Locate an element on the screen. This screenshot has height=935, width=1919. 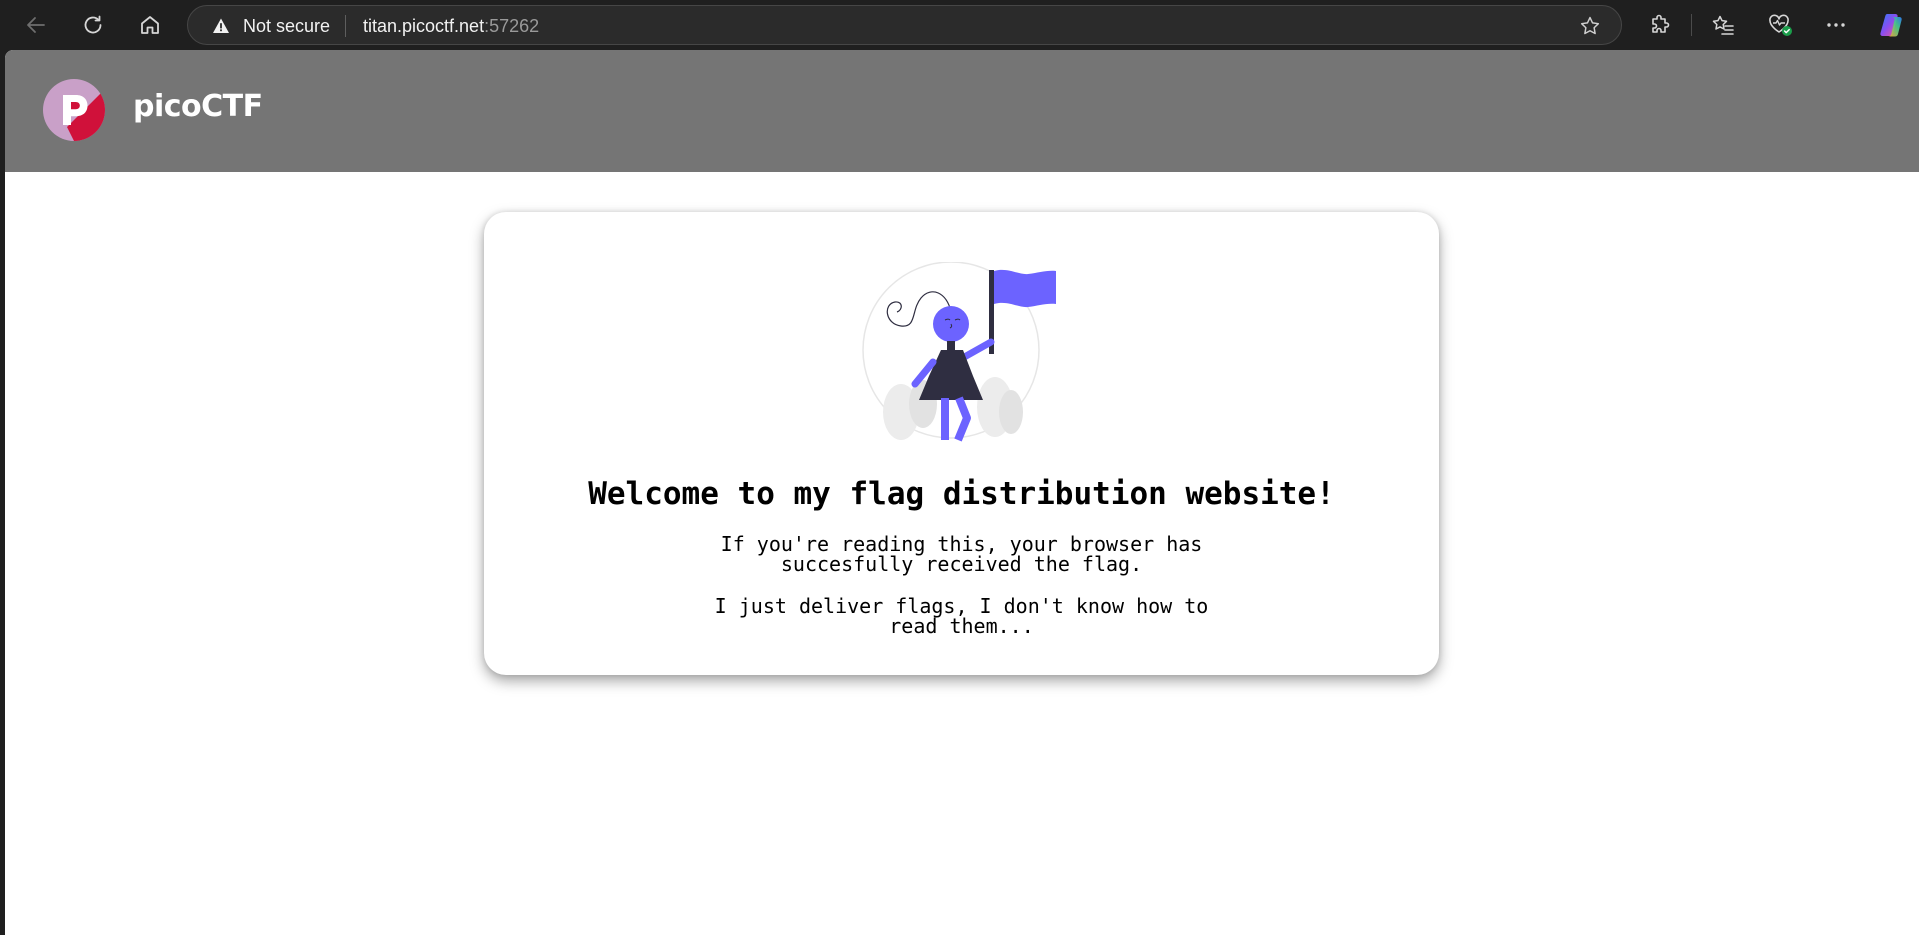
favorites-button is located at coordinates (1723, 25).